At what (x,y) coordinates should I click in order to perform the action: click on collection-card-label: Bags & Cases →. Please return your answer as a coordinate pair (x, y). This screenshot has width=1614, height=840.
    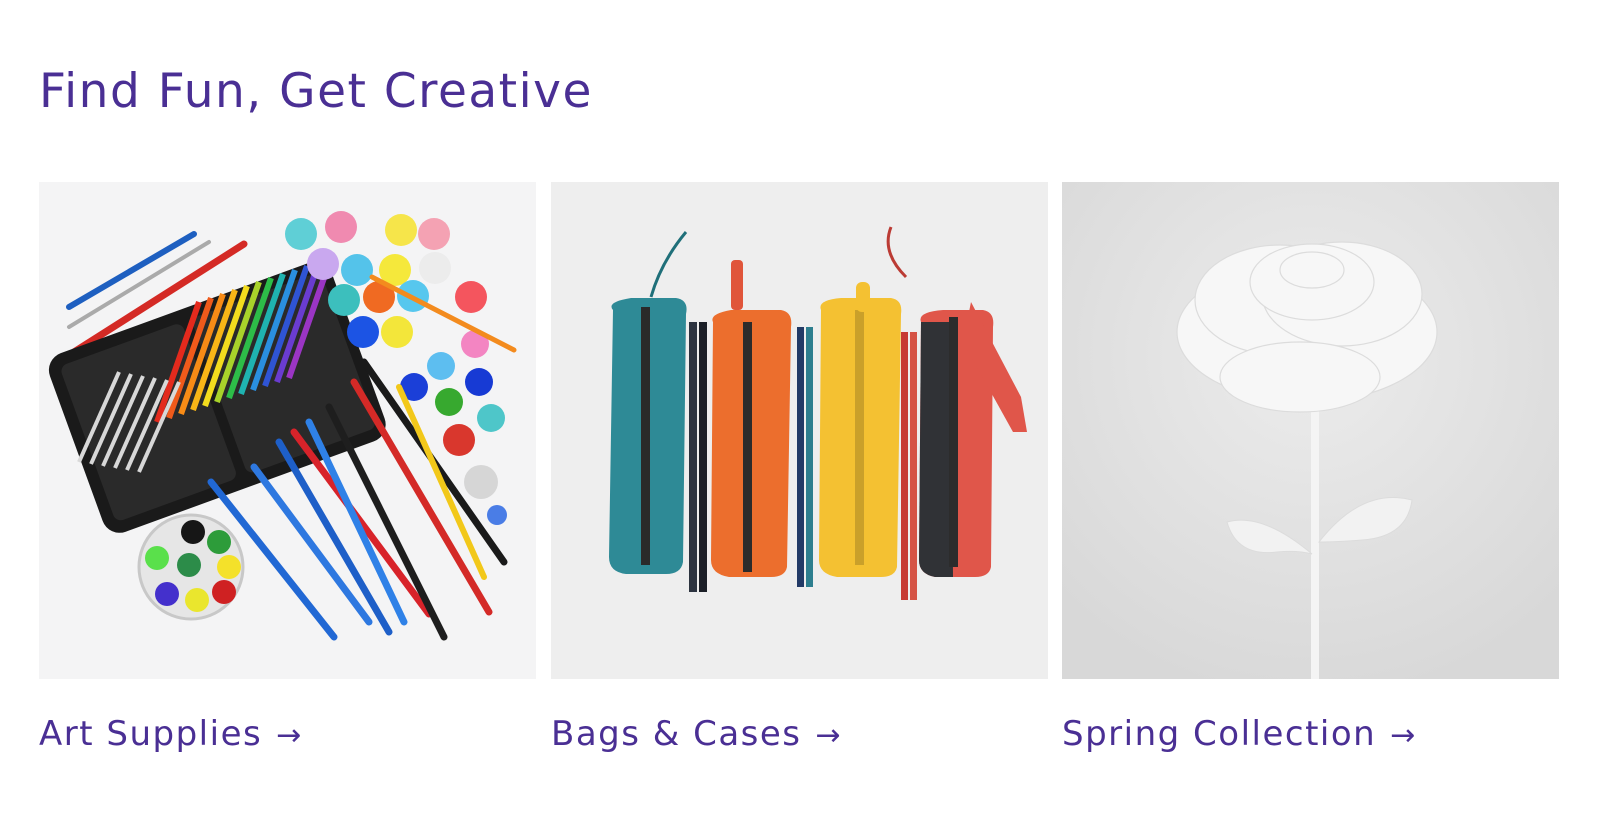
    Looking at the image, I should click on (696, 735).